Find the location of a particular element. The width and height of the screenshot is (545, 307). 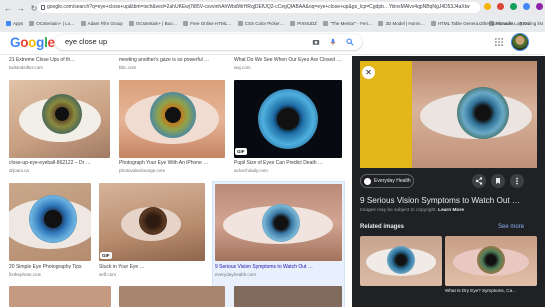

search-input: eye close up is located at coordinates (86, 42).